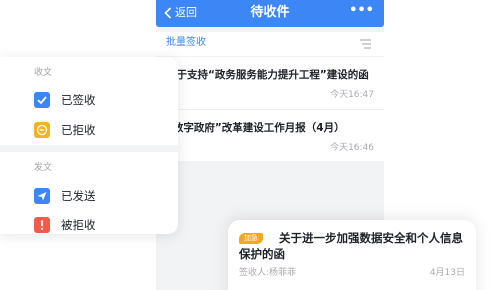 Image resolution: width=498 pixels, height=290 pixels. I want to click on document-time: 今天16:46, so click(352, 148).